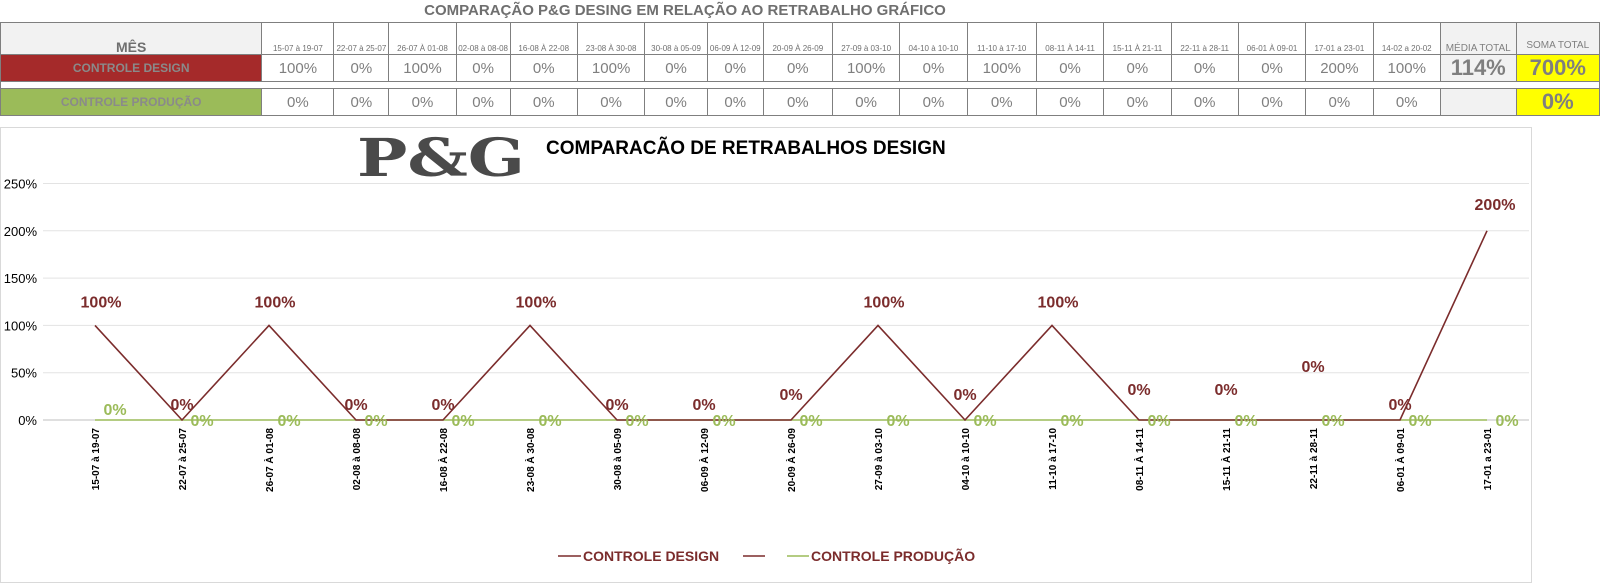 This screenshot has width=1600, height=584. Describe the element at coordinates (543, 38) in the screenshot. I see `period-header: 16-08 À 22-08` at that location.